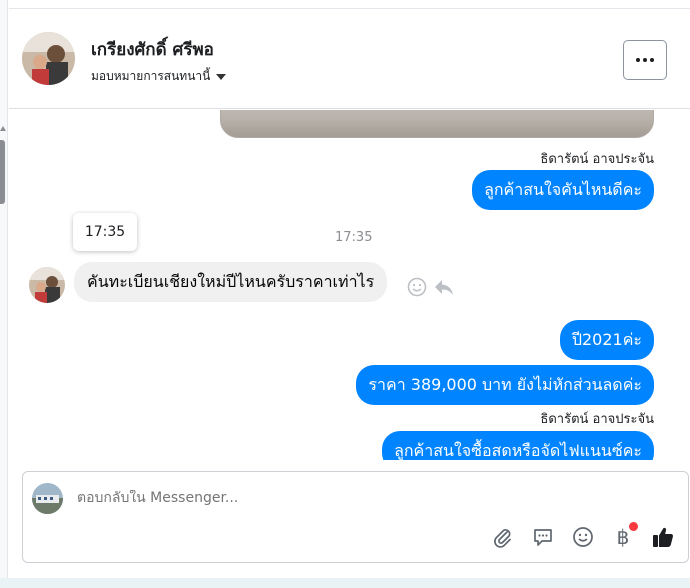 The height and width of the screenshot is (588, 690). I want to click on contact-avatar, so click(48, 58).